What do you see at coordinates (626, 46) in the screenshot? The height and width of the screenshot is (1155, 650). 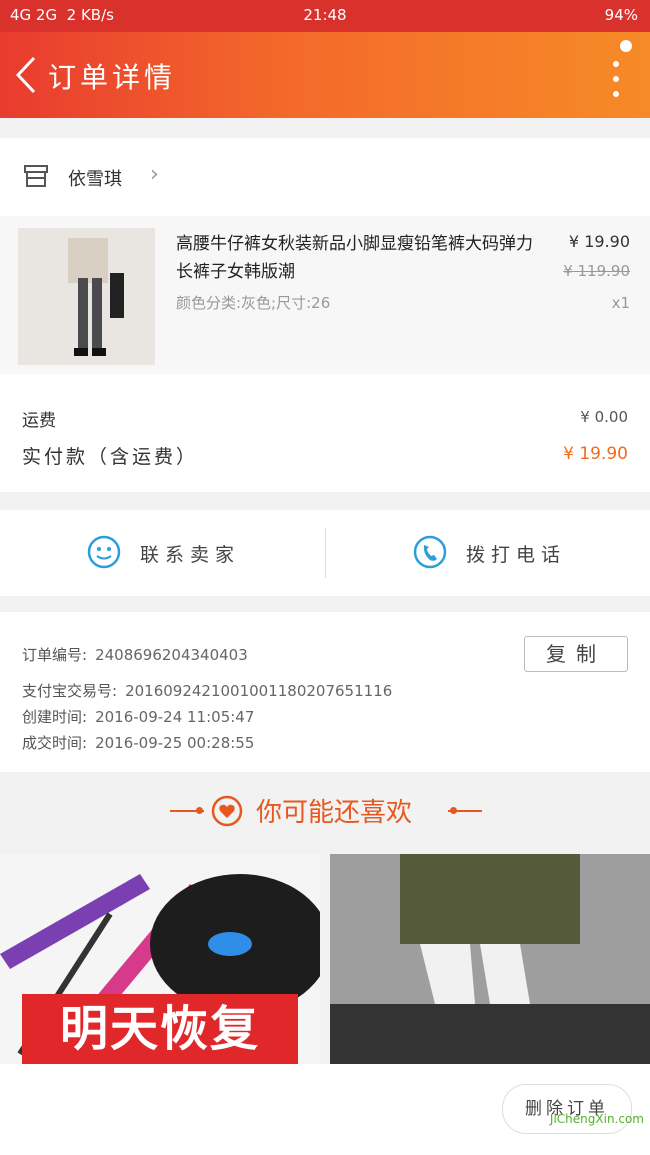 I see `notification-dot` at bounding box center [626, 46].